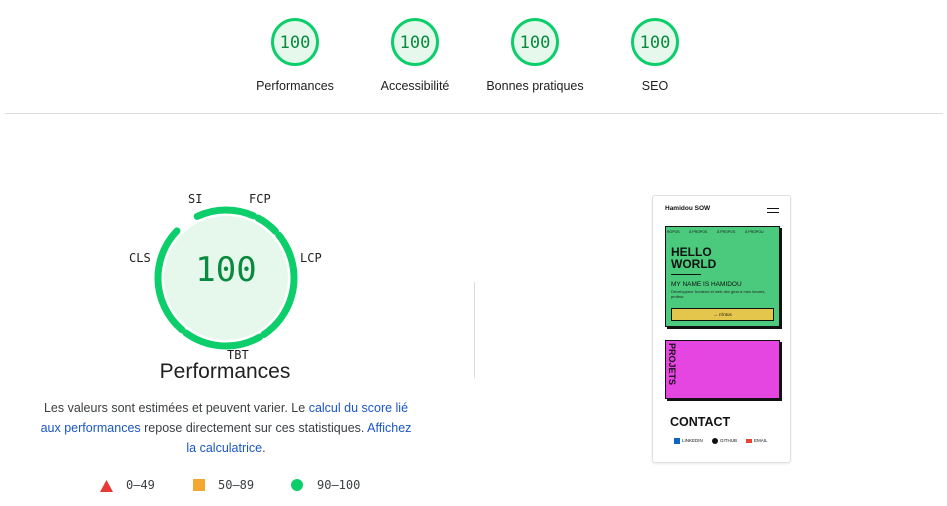 The height and width of the screenshot is (506, 947). Describe the element at coordinates (311, 258) in the screenshot. I see `metric-lcp-label: LCP` at that location.